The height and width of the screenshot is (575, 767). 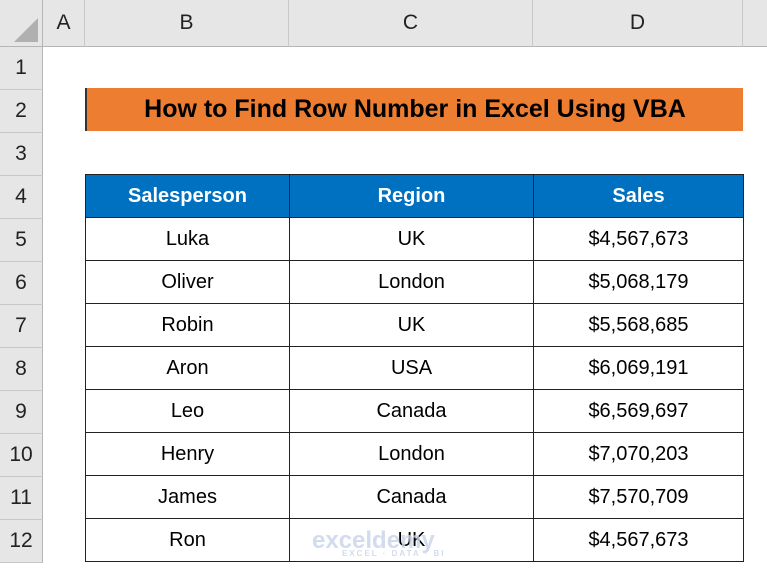 What do you see at coordinates (187, 23) in the screenshot?
I see `column-header-b: B` at bounding box center [187, 23].